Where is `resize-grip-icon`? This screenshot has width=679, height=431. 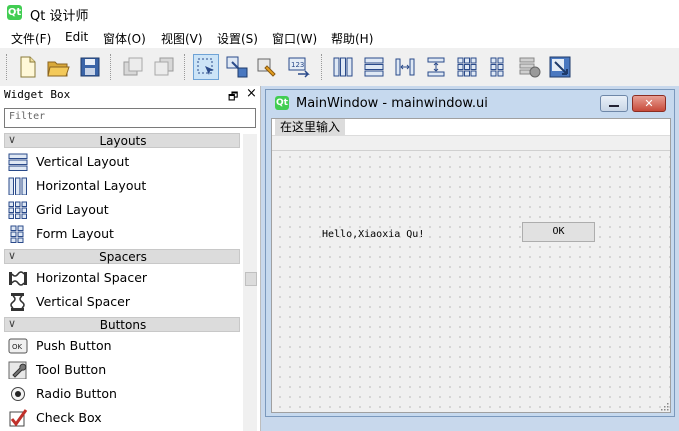 resize-grip-icon is located at coordinates (665, 407).